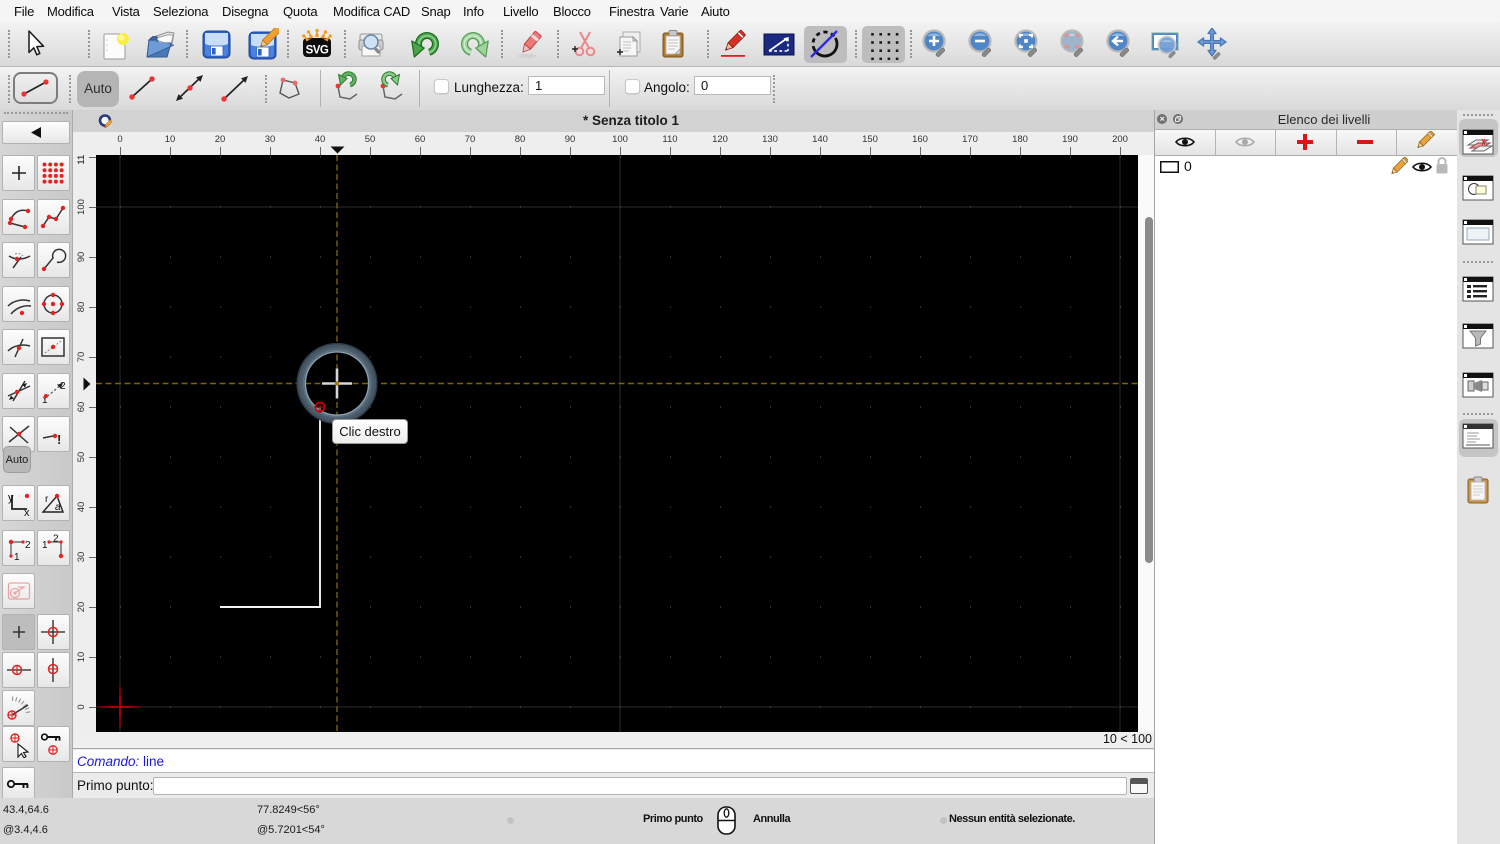 The image size is (1500, 844). What do you see at coordinates (317, 51) in the screenshot?
I see `svg-text: SVG` at bounding box center [317, 51].